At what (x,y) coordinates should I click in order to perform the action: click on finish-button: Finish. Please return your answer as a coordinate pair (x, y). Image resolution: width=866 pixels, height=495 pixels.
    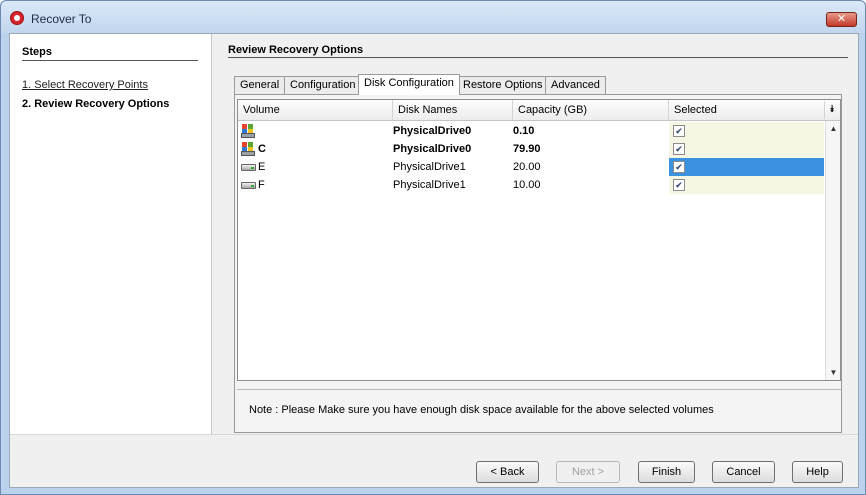
    Looking at the image, I should click on (666, 472).